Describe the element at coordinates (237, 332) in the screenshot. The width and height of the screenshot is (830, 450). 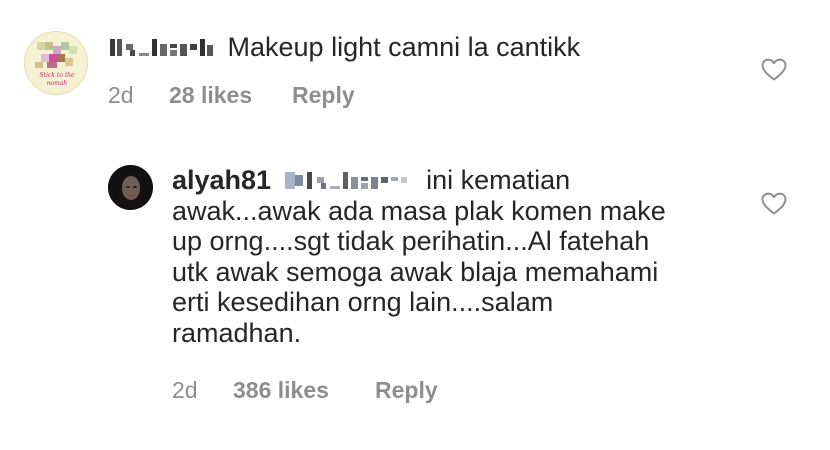
I see `comment-body-line: ramadhan.` at that location.